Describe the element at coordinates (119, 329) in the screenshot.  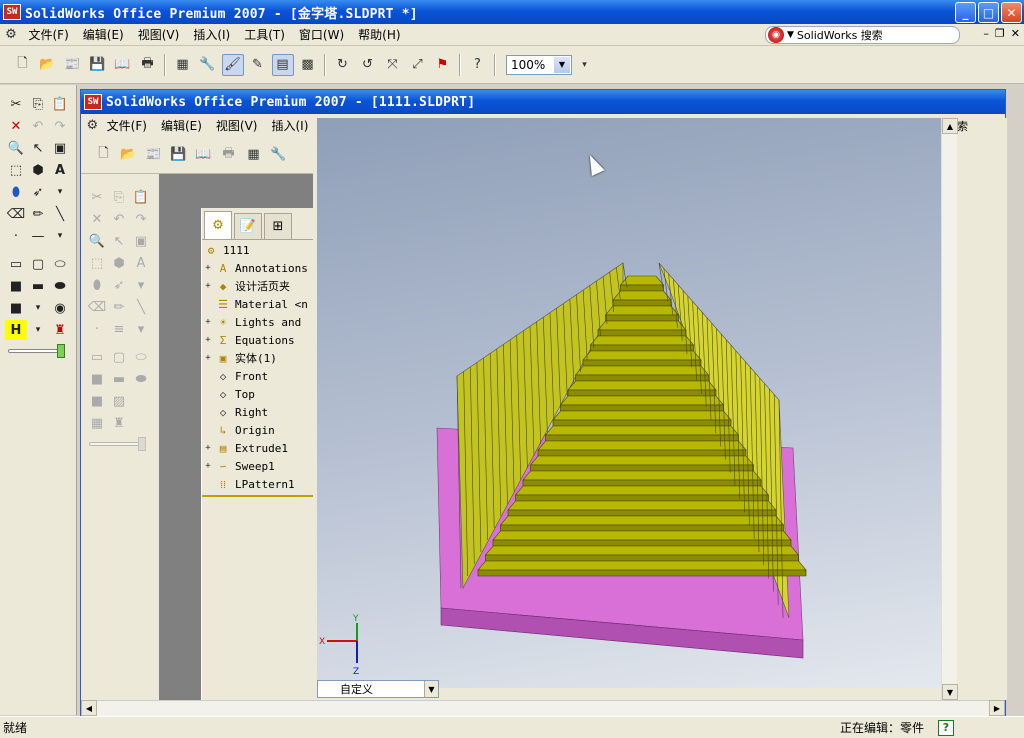
I see `line-weight-icon: ≡` at that location.